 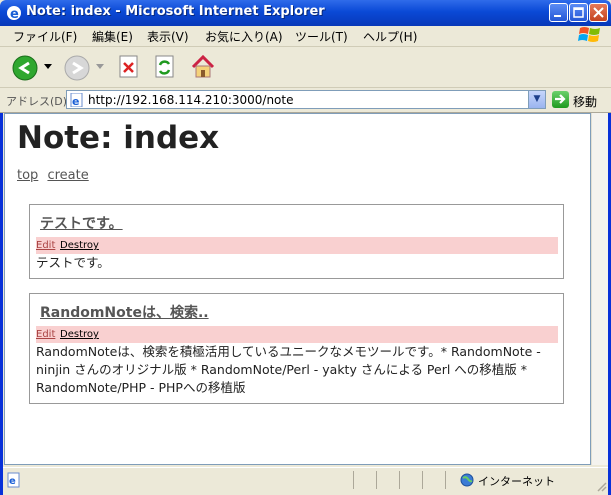 I want to click on back-arrow-icon, so click(x=25, y=68).